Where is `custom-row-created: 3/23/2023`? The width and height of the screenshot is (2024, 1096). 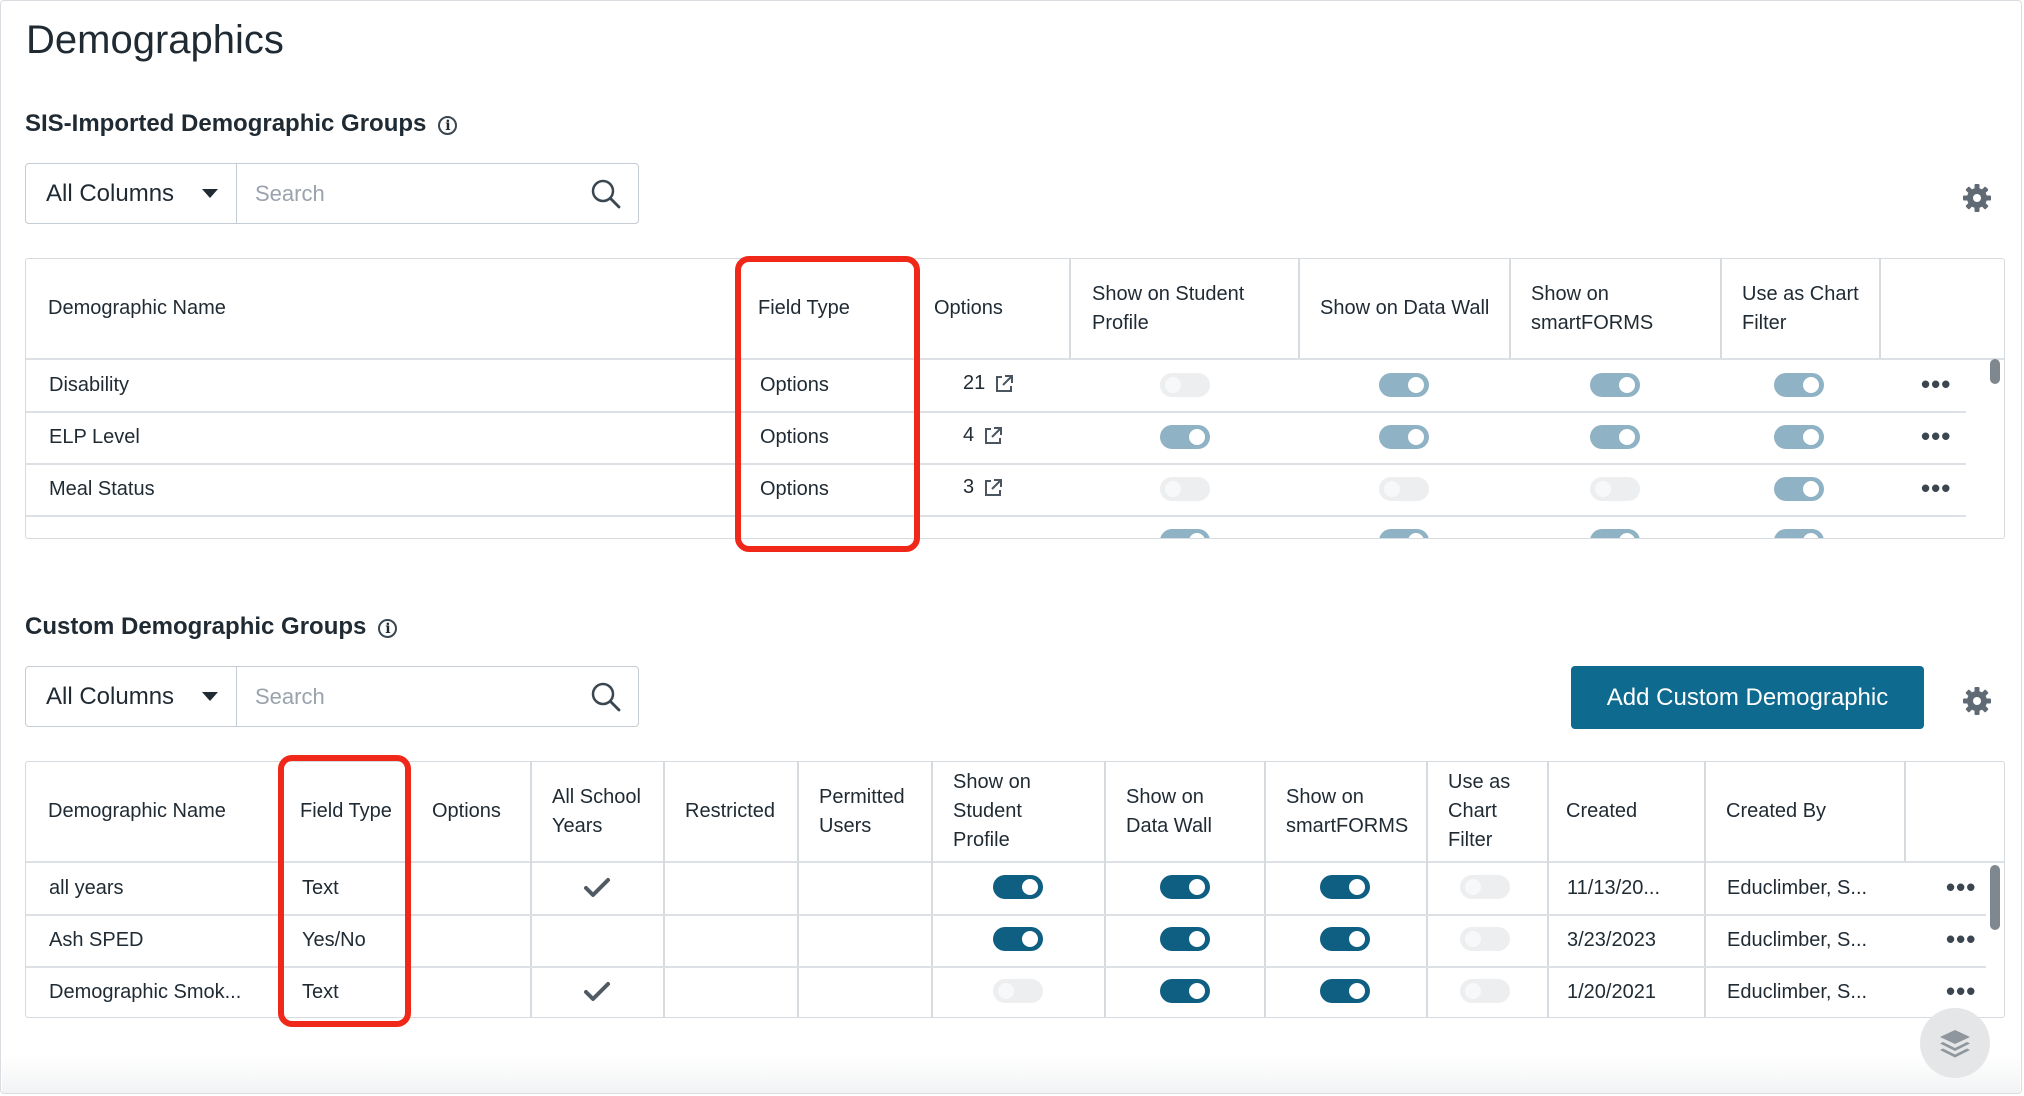
custom-row-created: 3/23/2023 is located at coordinates (1611, 940).